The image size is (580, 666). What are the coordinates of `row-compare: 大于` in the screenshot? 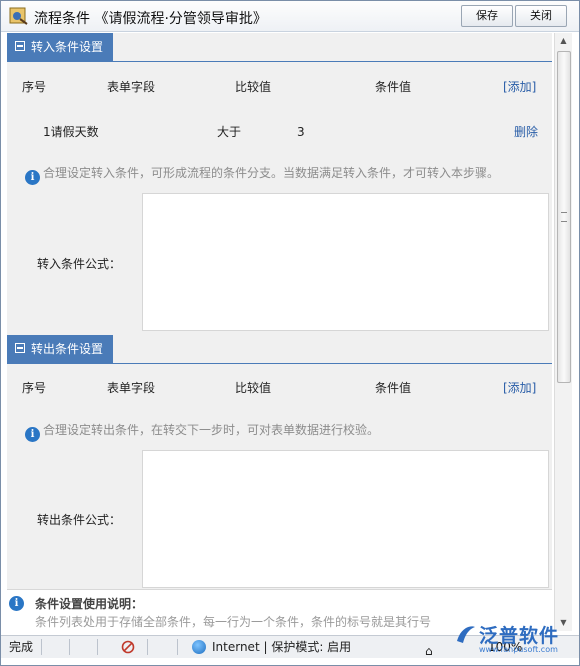 It's located at (229, 132).